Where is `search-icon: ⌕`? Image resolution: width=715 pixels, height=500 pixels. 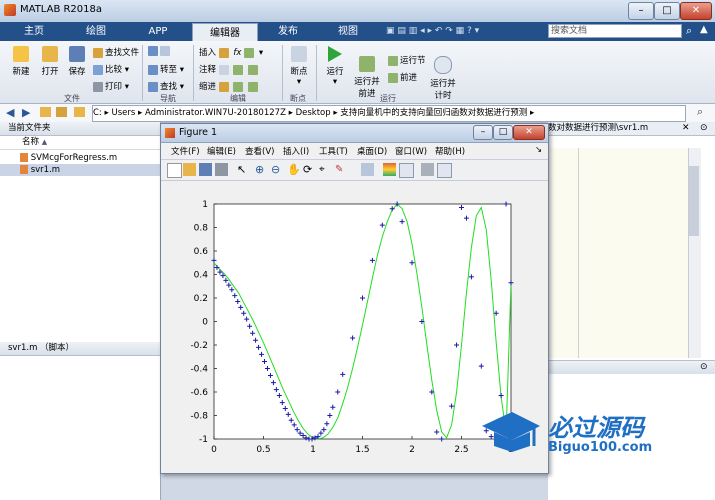 search-icon: ⌕ is located at coordinates (689, 31).